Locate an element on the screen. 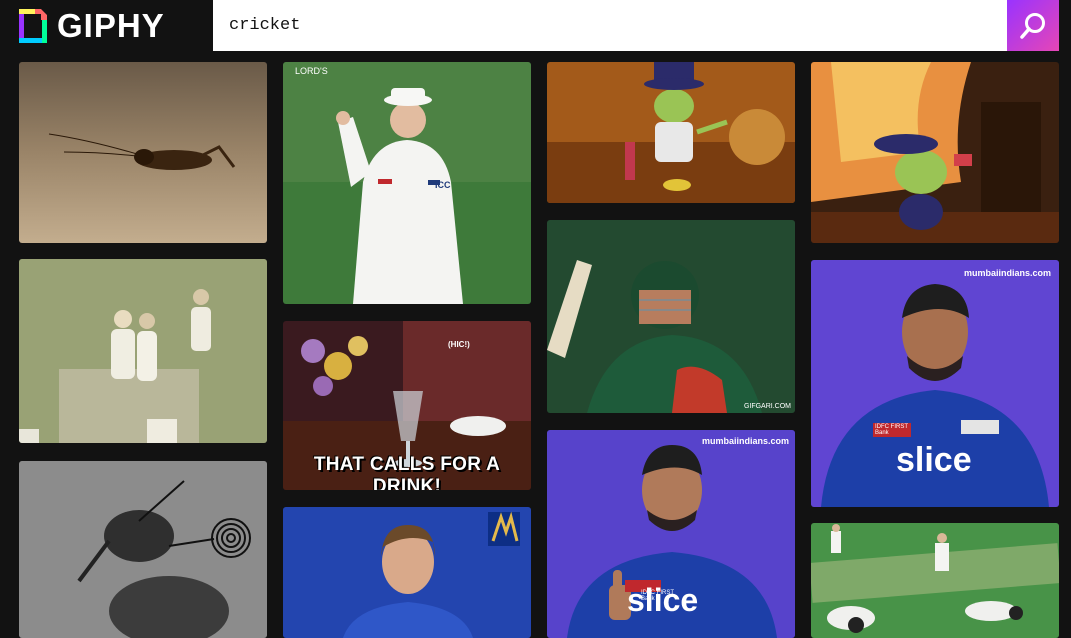 This screenshot has width=1071, height=638. gif-result-rohit-portrait: mumbaiindians.com IDFC FIRST Bank slice is located at coordinates (935, 383).